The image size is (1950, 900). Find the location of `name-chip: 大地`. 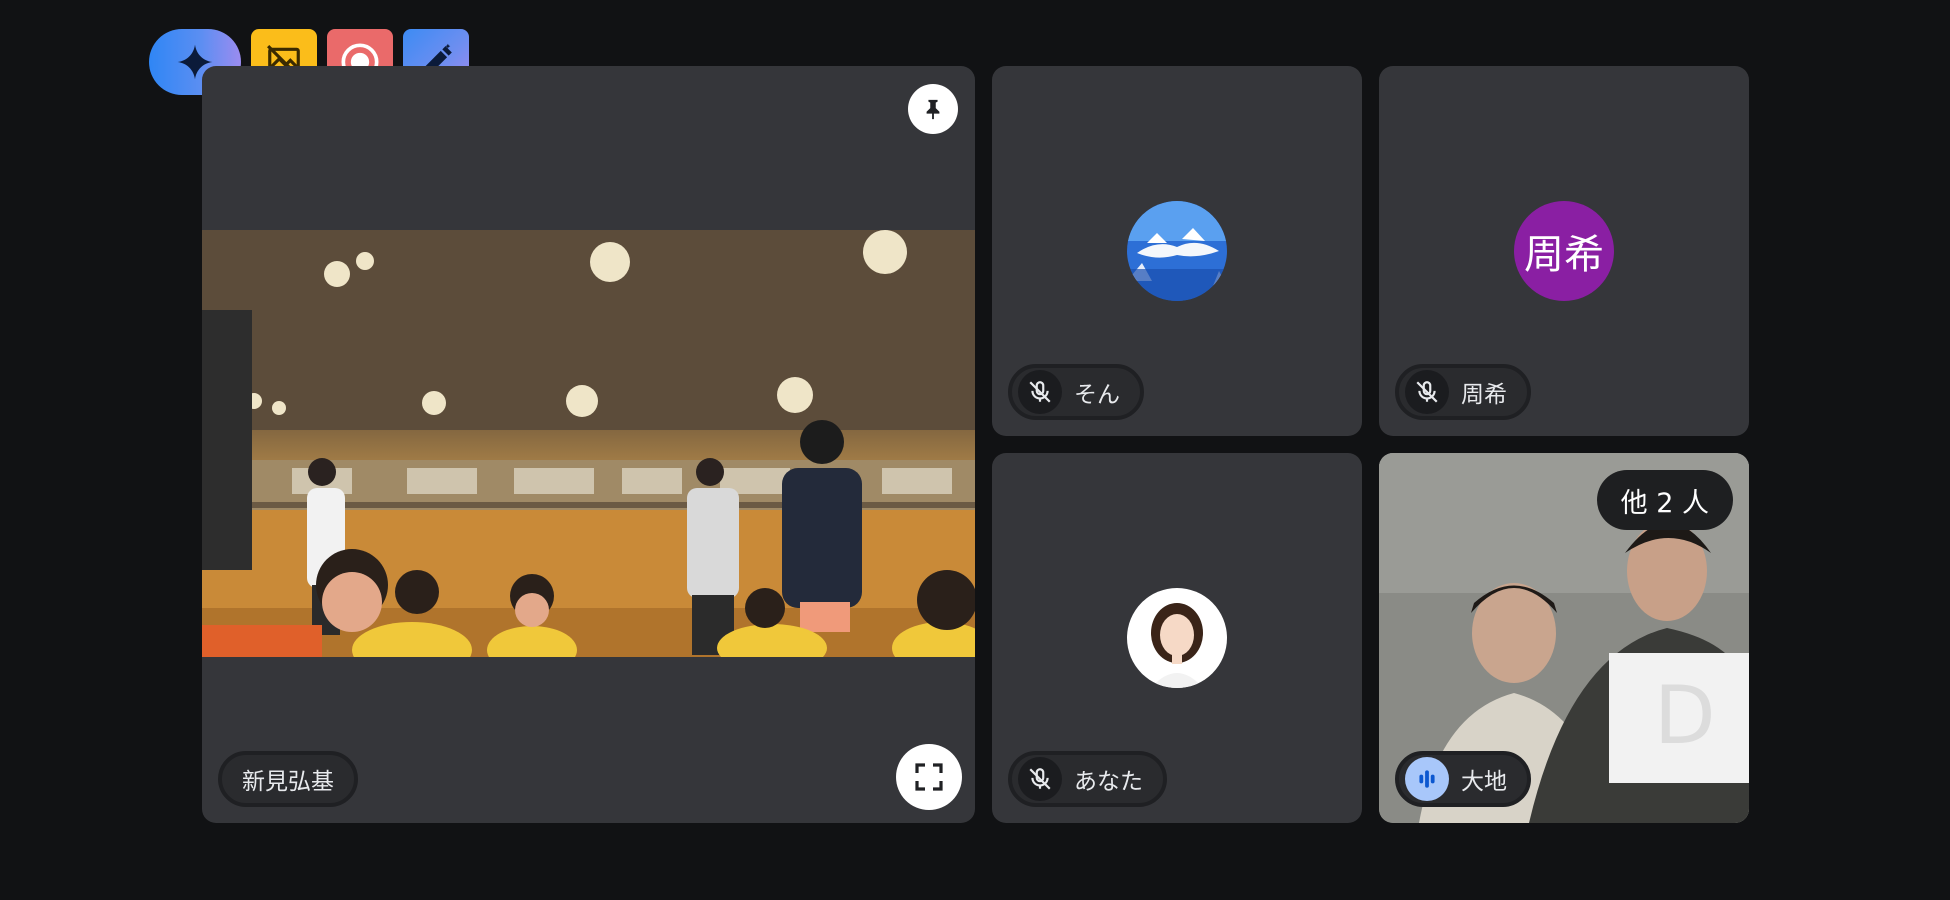

name-chip: 大地 is located at coordinates (1463, 779).